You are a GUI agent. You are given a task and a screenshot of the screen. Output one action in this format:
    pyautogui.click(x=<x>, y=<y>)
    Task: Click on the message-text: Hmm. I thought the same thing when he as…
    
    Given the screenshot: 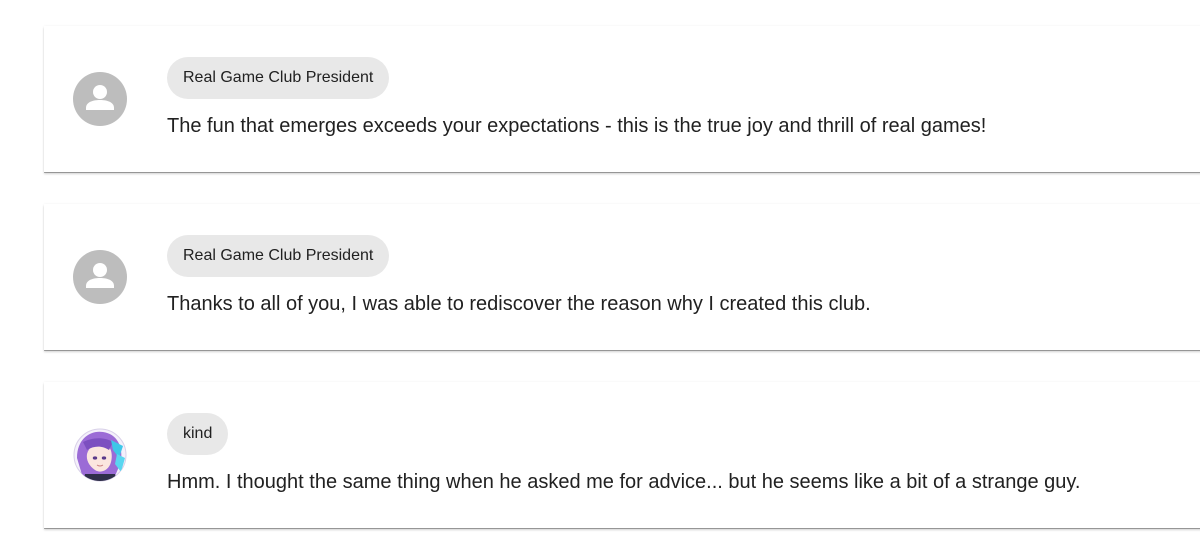 What is the action you would take?
    pyautogui.click(x=624, y=482)
    